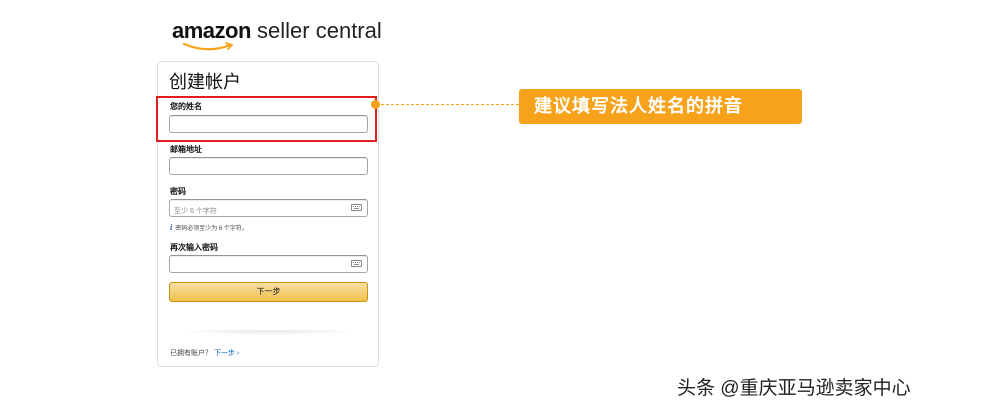 The image size is (1000, 414). I want to click on signin-link: 下一步 ›, so click(226, 353).